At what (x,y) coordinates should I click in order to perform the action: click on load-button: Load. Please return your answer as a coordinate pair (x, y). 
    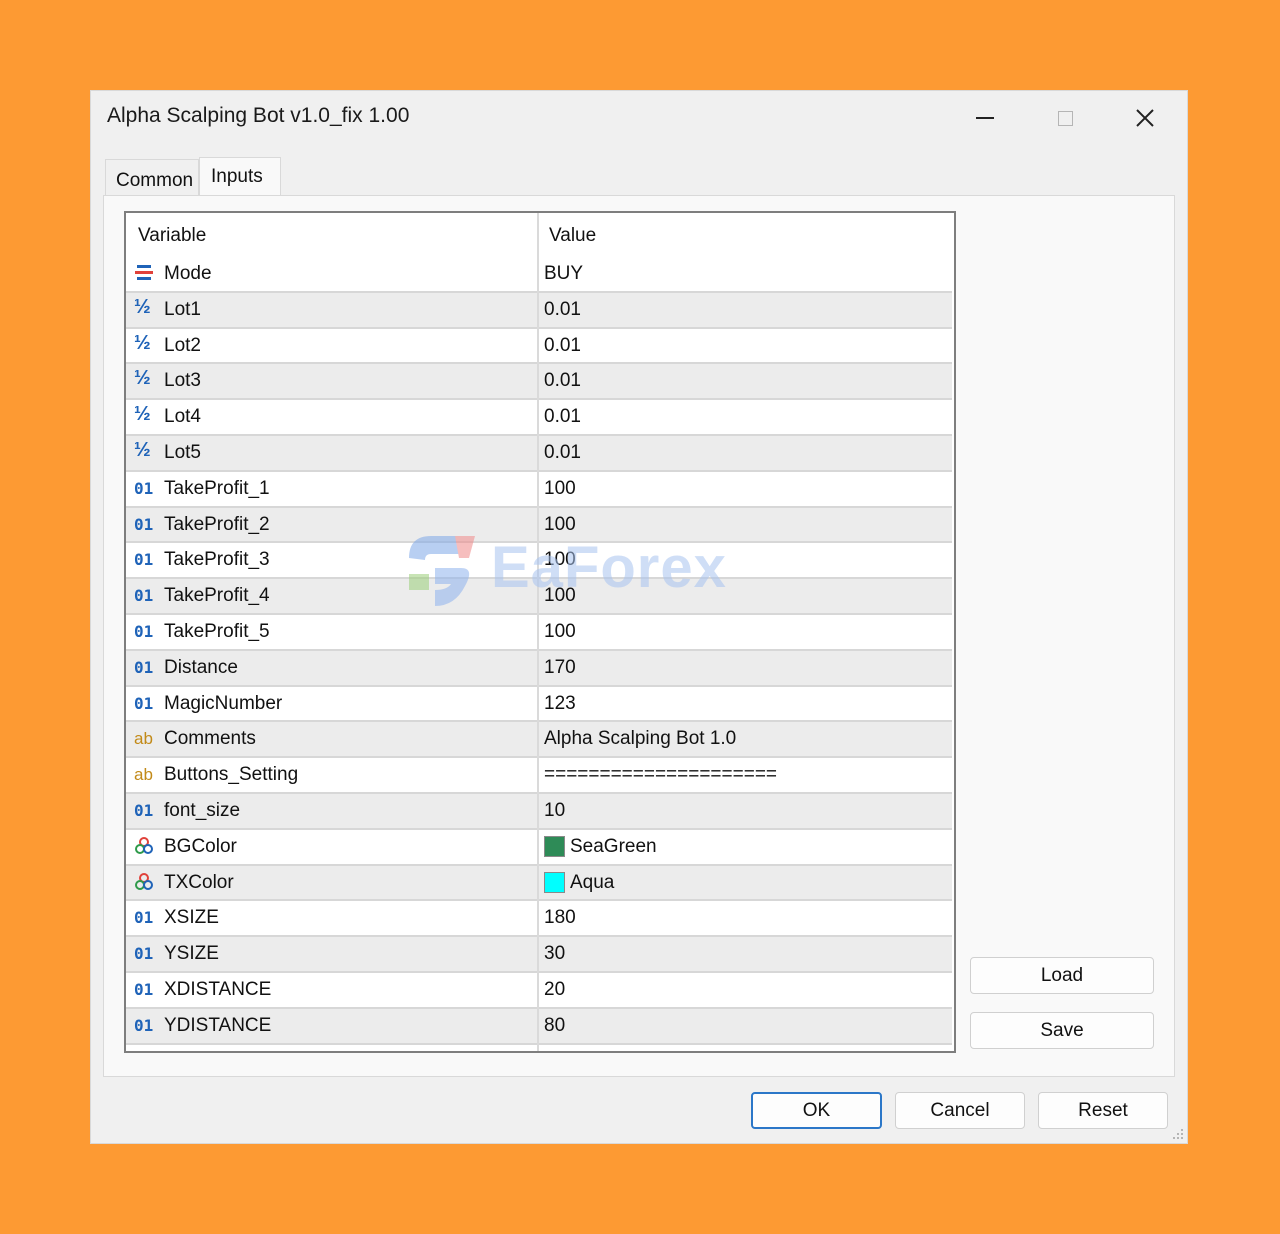
    Looking at the image, I should click on (1062, 975).